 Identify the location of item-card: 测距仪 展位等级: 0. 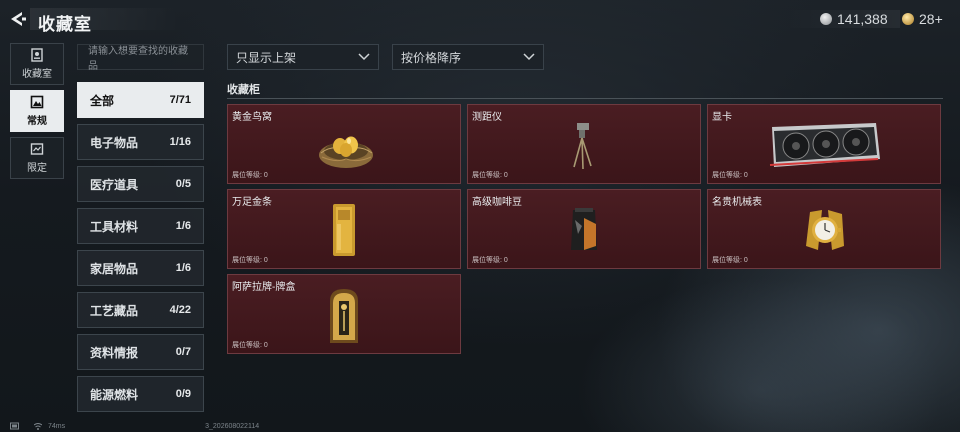
(584, 144).